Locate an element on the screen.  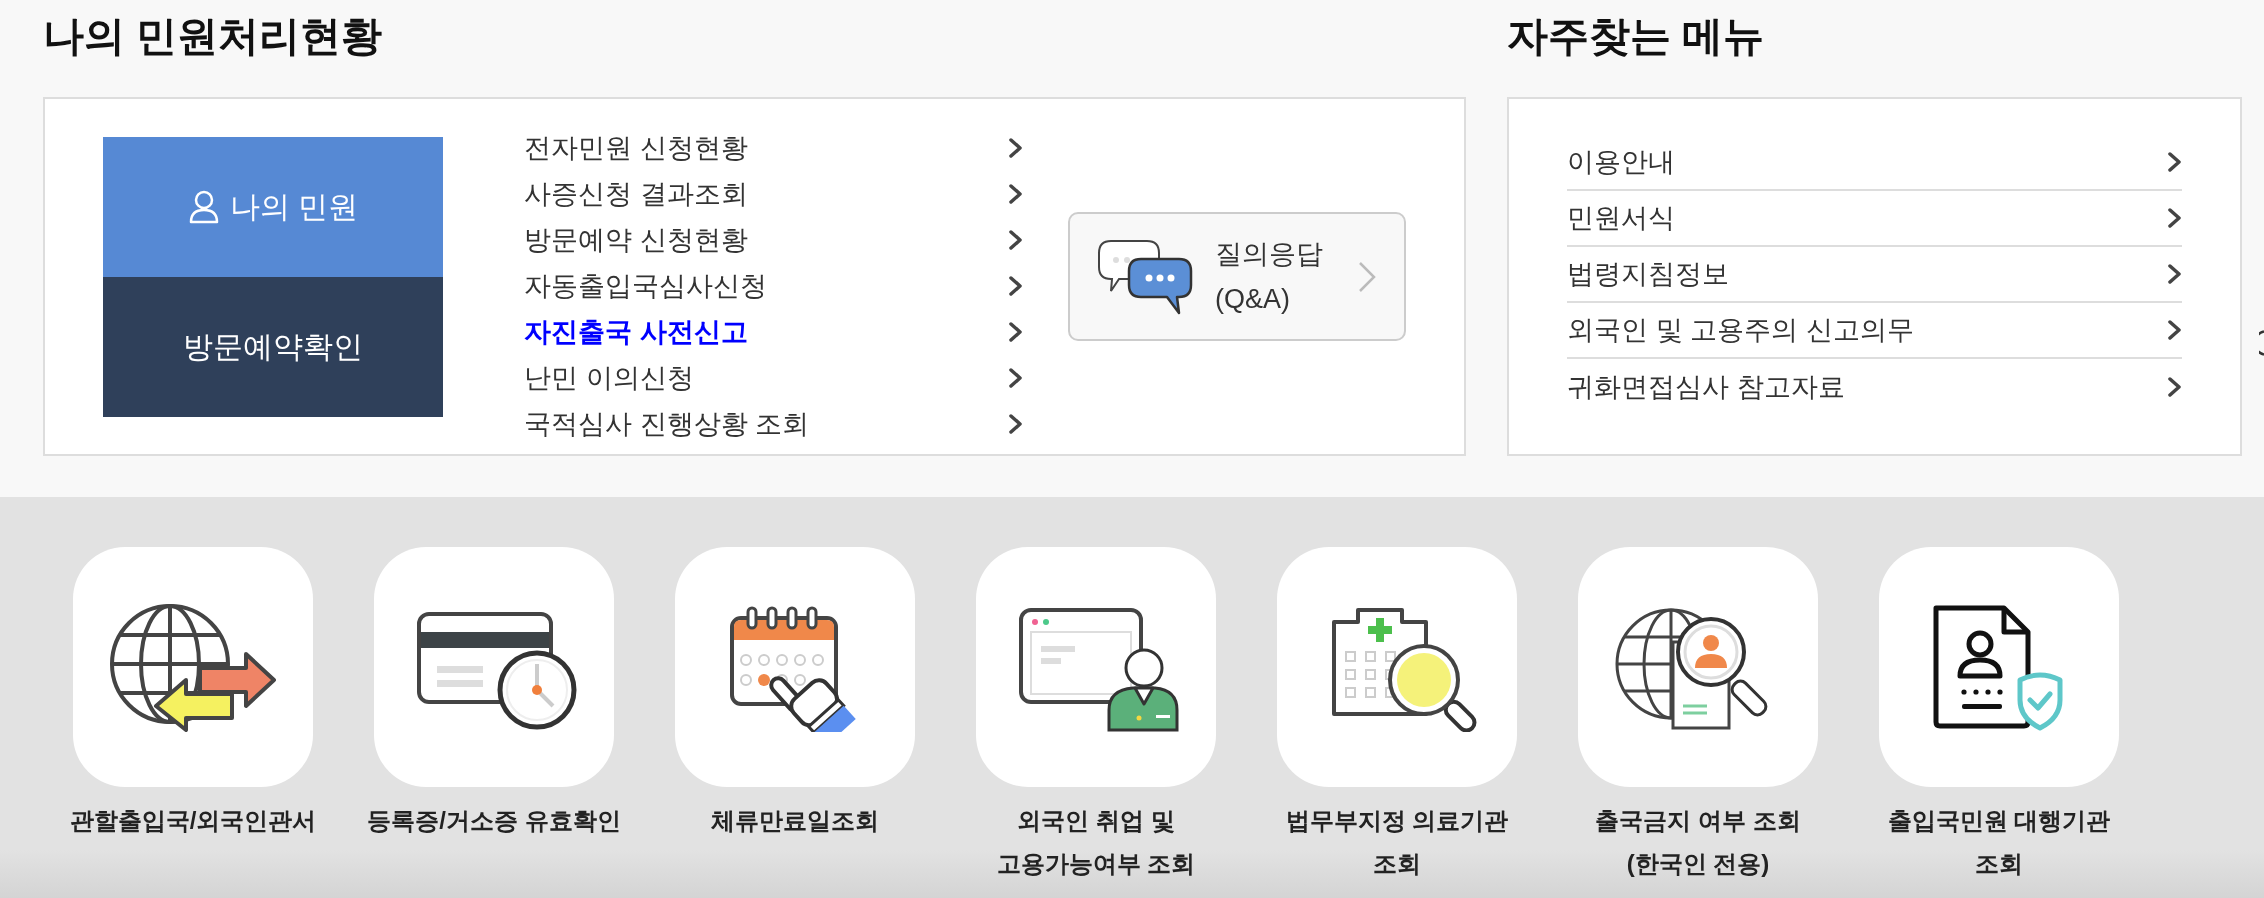
service-label: 관할출입국/외국인관서 is located at coordinates (193, 820).